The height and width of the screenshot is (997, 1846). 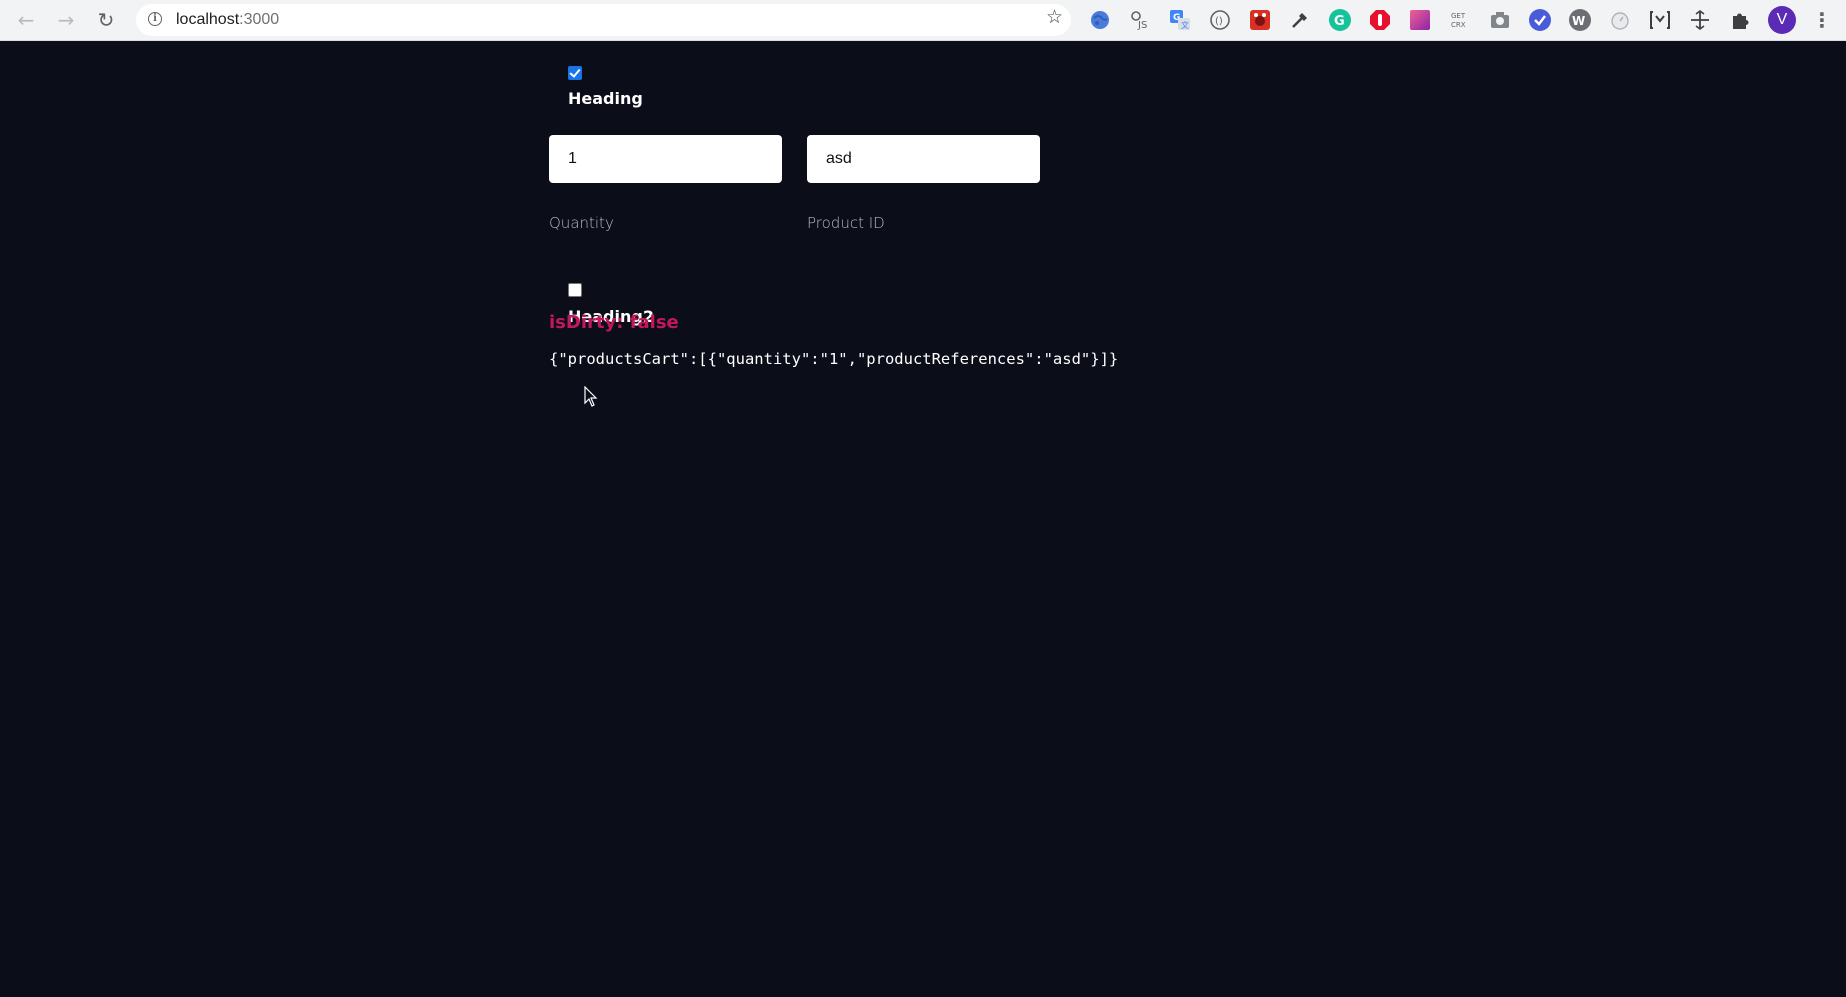 I want to click on eyedropper-icon, so click(x=1300, y=20).